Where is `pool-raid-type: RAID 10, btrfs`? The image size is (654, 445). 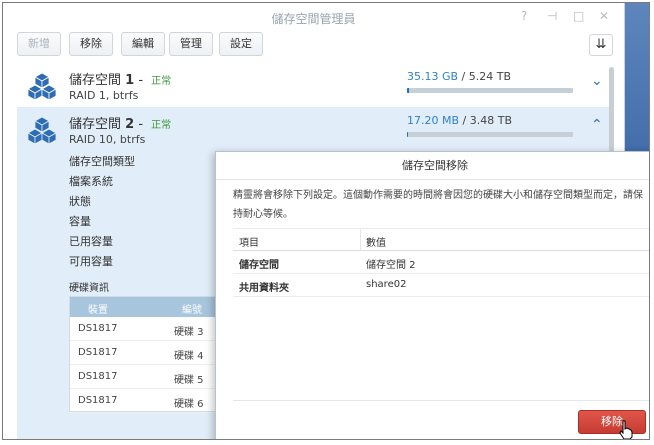
pool-raid-type: RAID 10, btrfs is located at coordinates (107, 139).